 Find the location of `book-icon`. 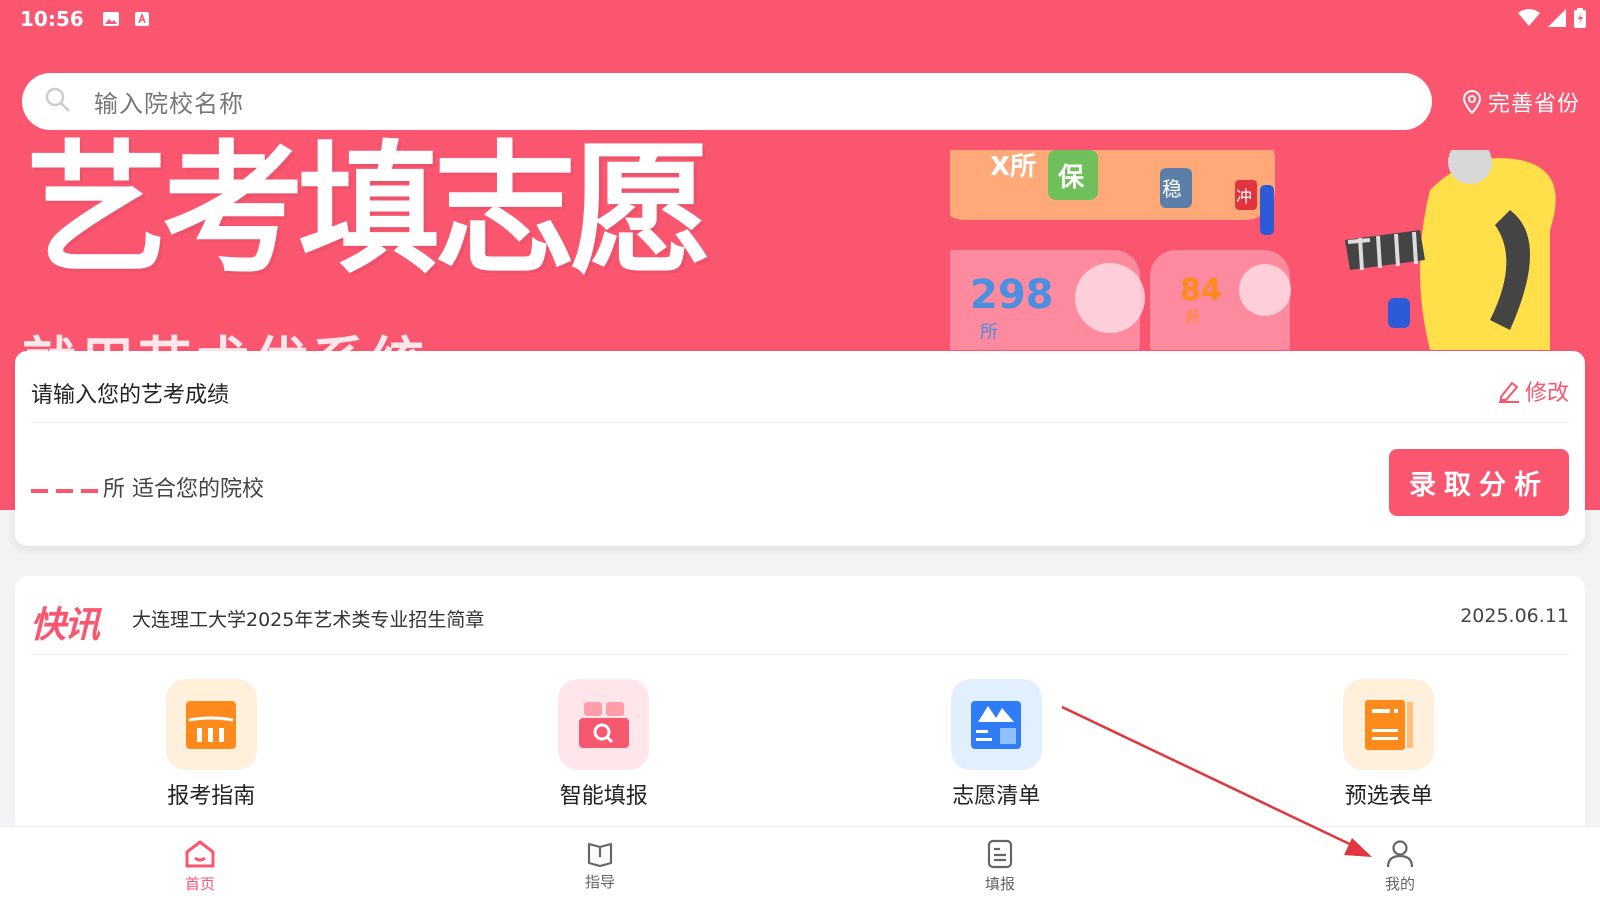

book-icon is located at coordinates (600, 854).